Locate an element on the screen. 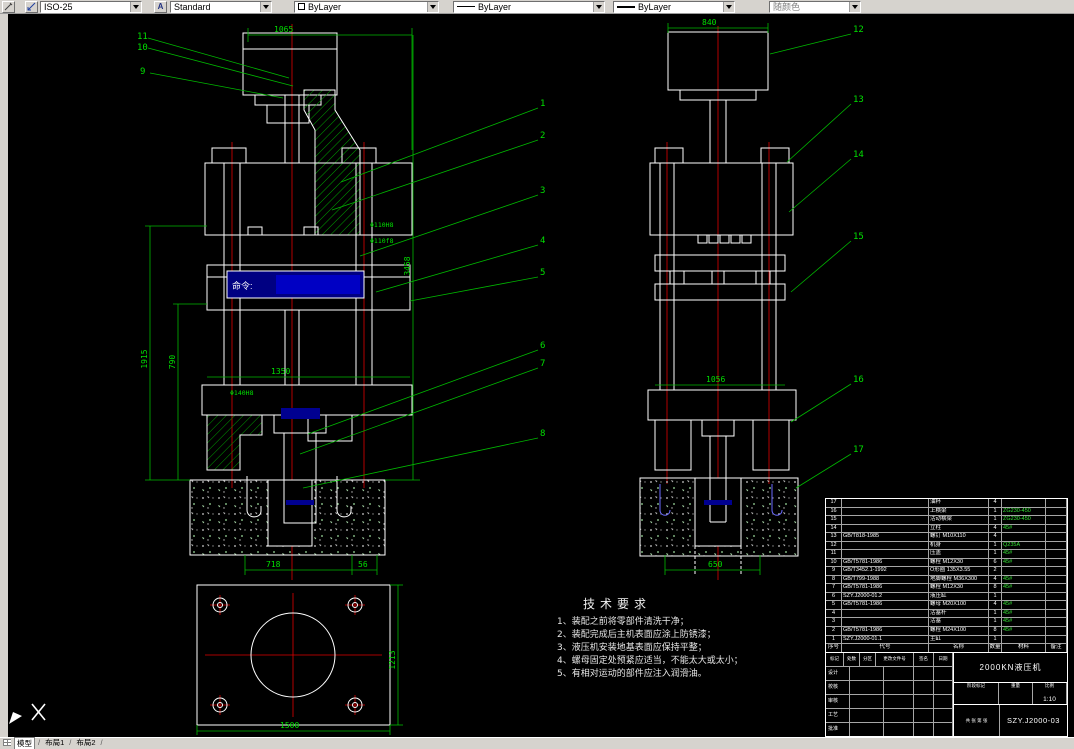  parts-cell: GB/T799-1988 is located at coordinates (885, 579).